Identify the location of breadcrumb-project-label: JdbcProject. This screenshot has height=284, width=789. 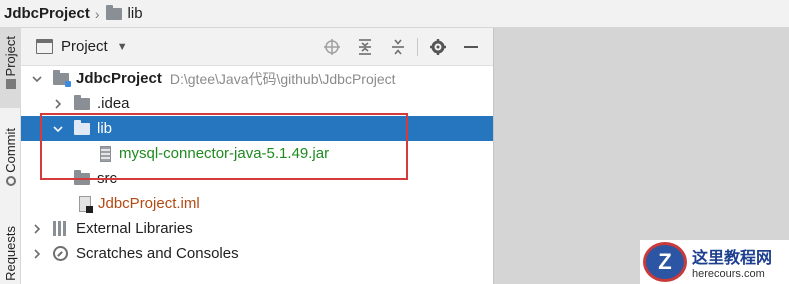
(47, 13).